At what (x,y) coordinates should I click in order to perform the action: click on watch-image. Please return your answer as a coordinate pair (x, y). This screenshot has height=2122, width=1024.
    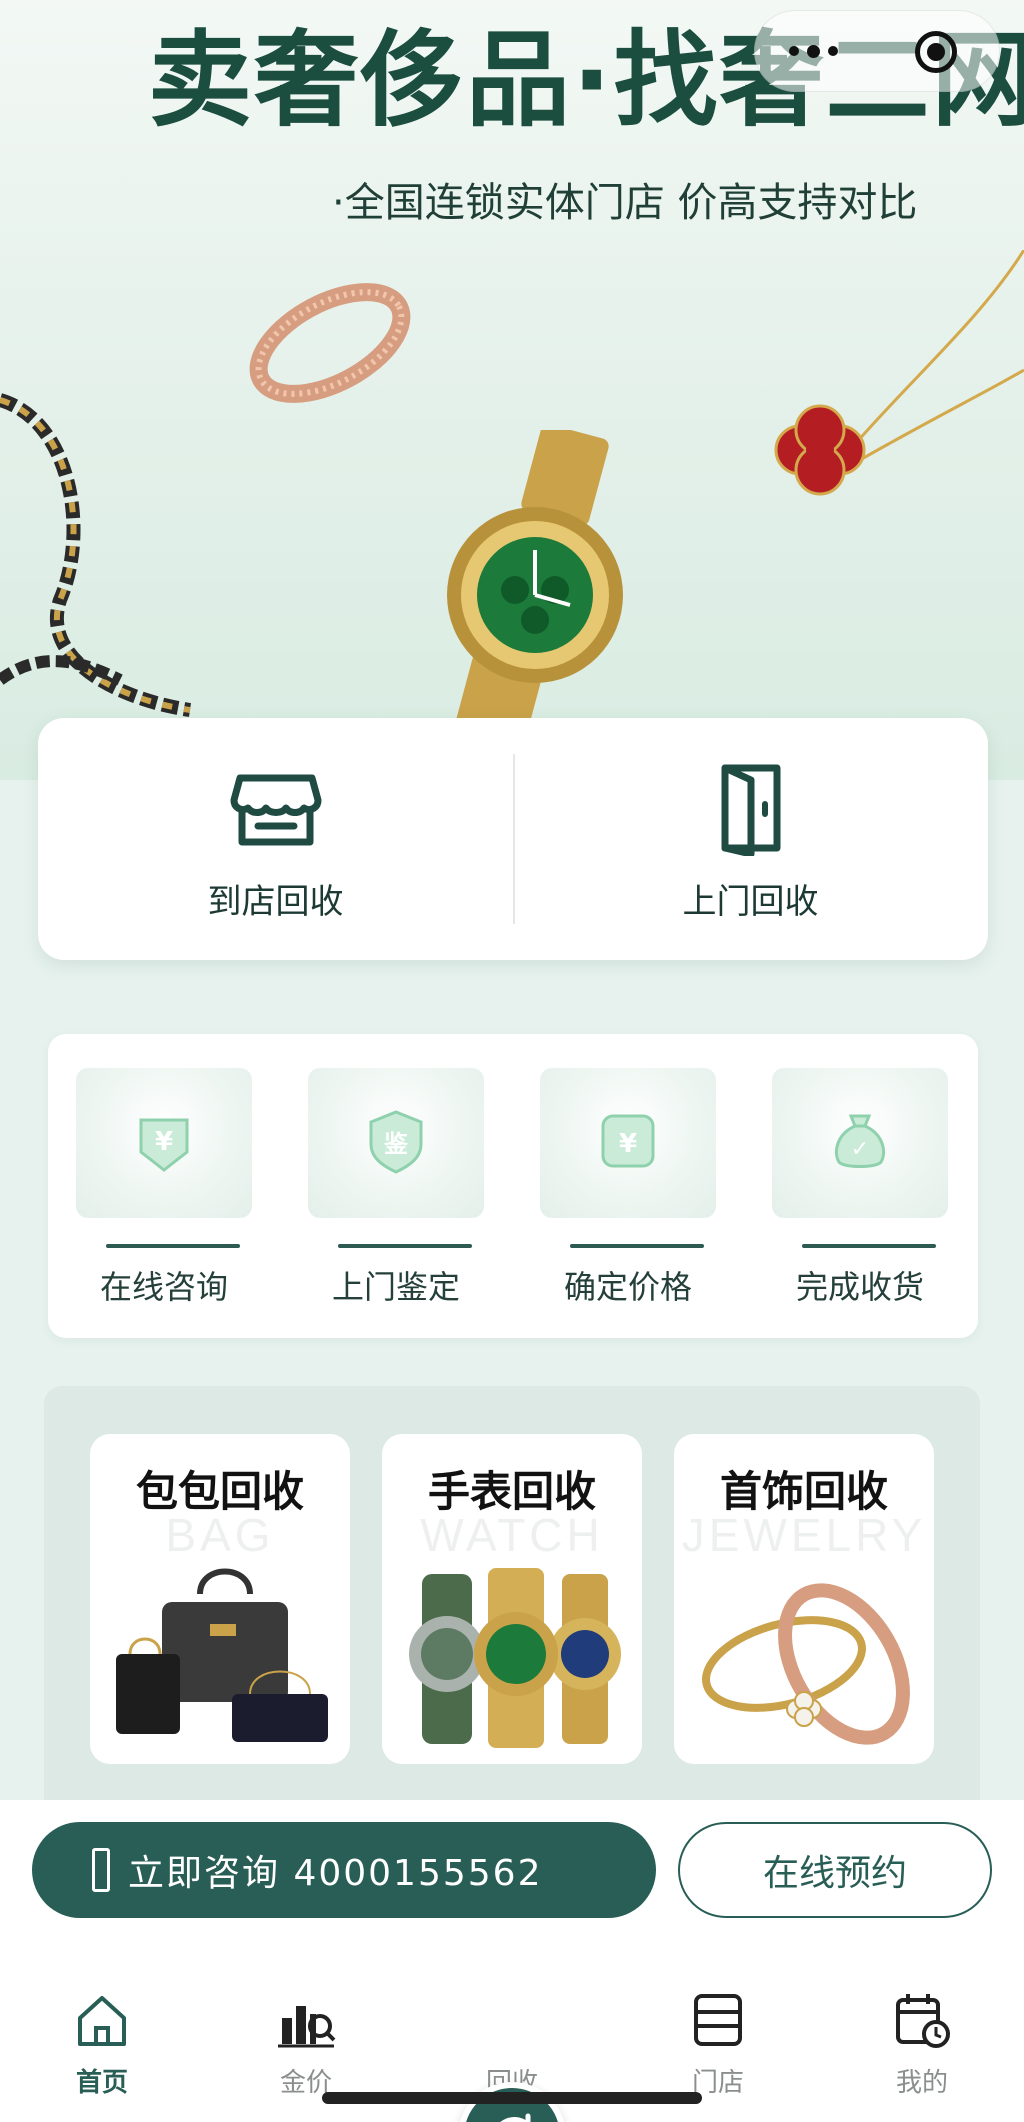
    Looking at the image, I should click on (535, 595).